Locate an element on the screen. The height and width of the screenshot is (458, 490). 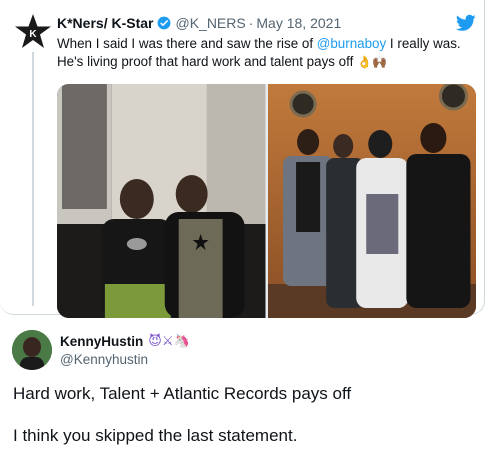
mention-link: @burnaboy is located at coordinates (351, 43).